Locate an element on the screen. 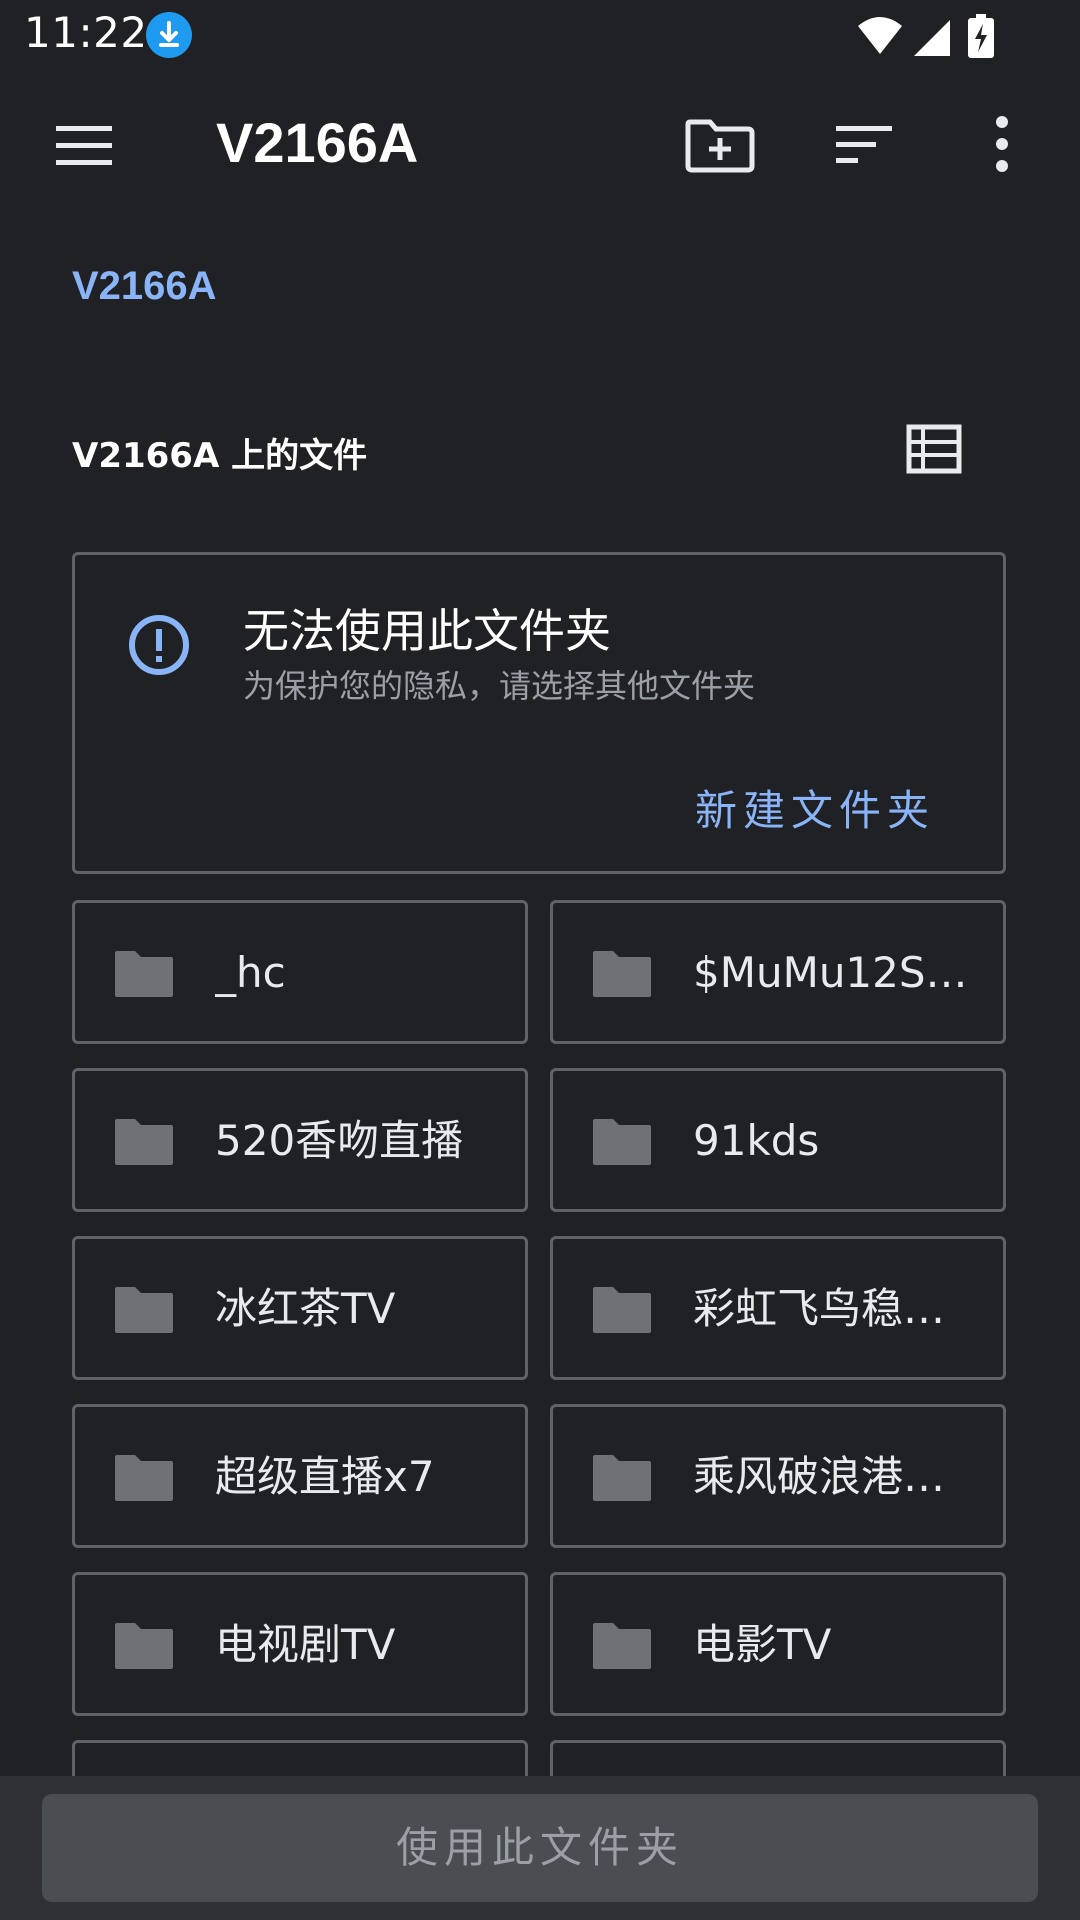 The height and width of the screenshot is (1920, 1080). signal-icon is located at coordinates (932, 38).